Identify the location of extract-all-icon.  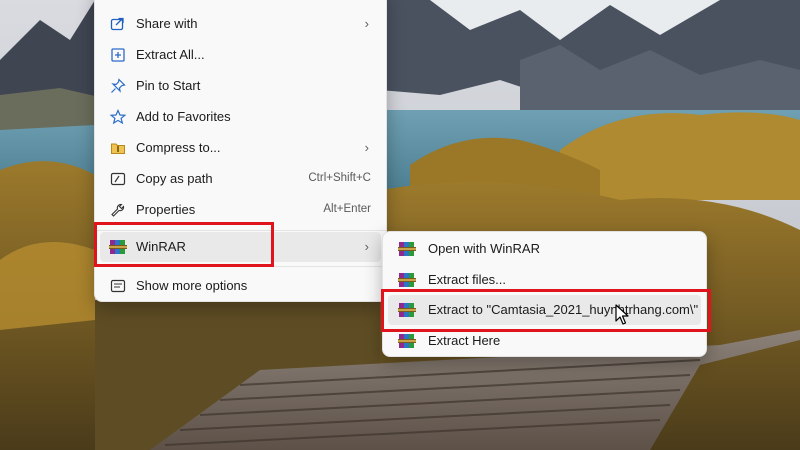
(118, 55).